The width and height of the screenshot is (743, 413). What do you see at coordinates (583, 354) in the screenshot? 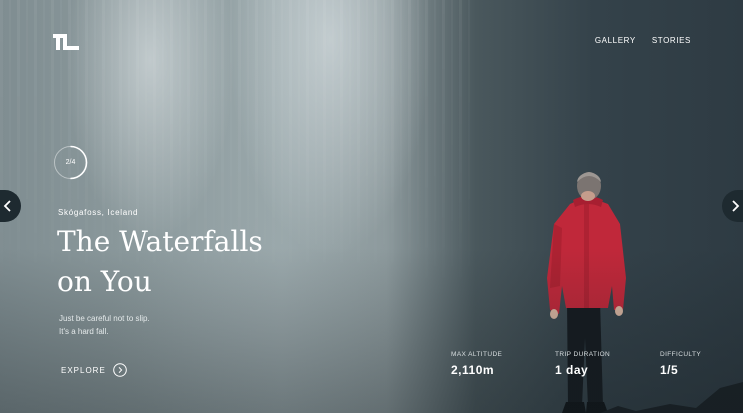
I see `stat-label: TRIP DURATION` at bounding box center [583, 354].